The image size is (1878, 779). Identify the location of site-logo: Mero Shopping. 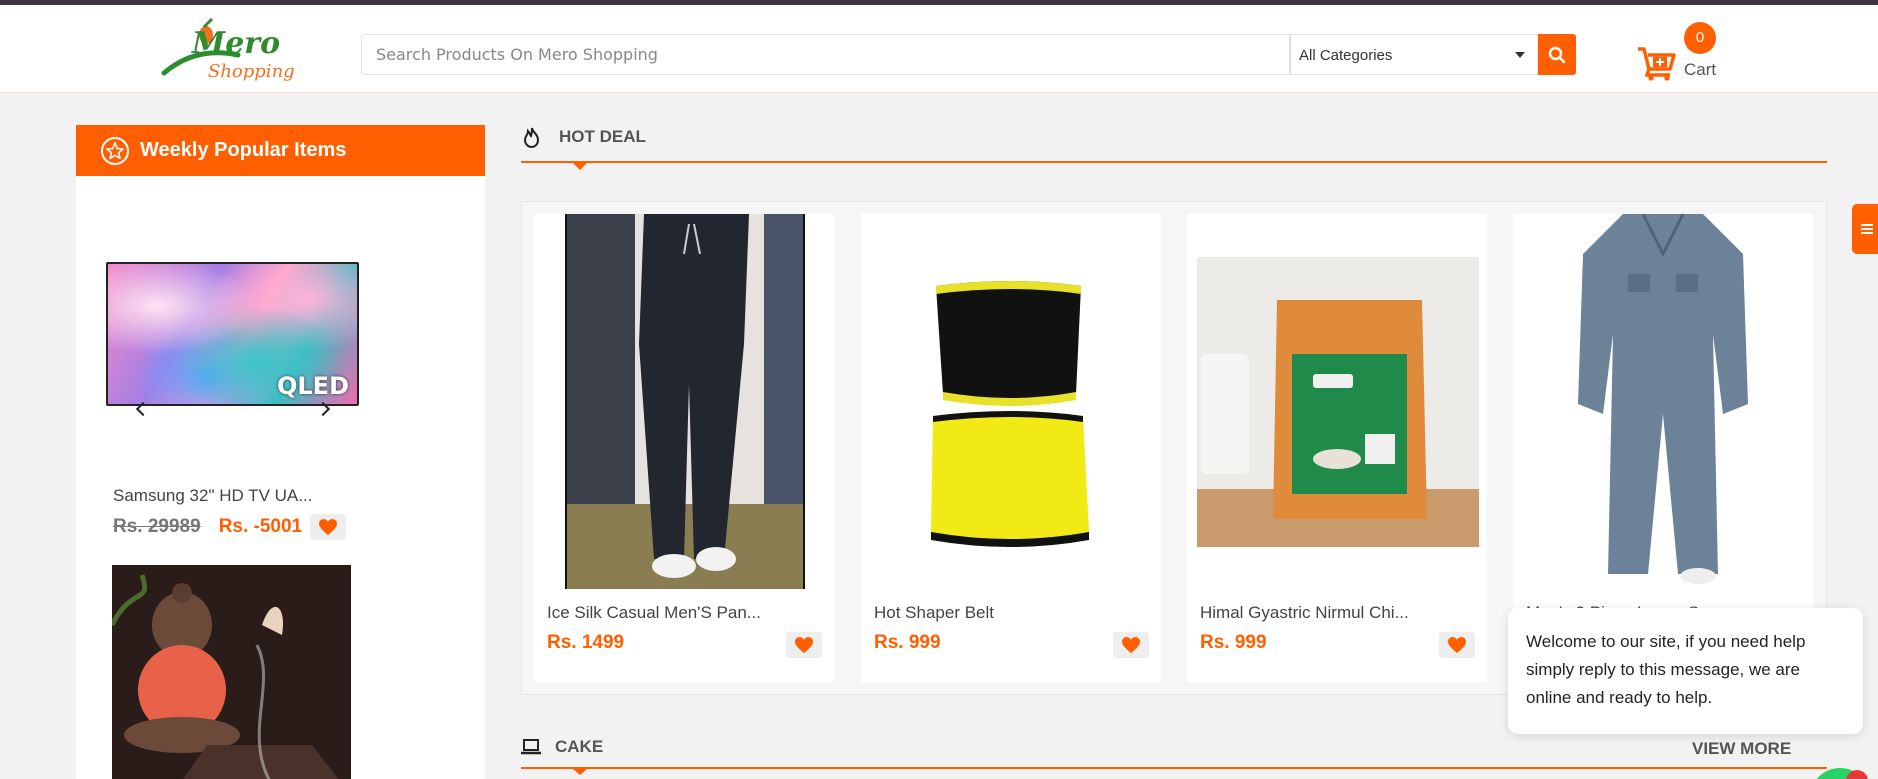
(230, 50).